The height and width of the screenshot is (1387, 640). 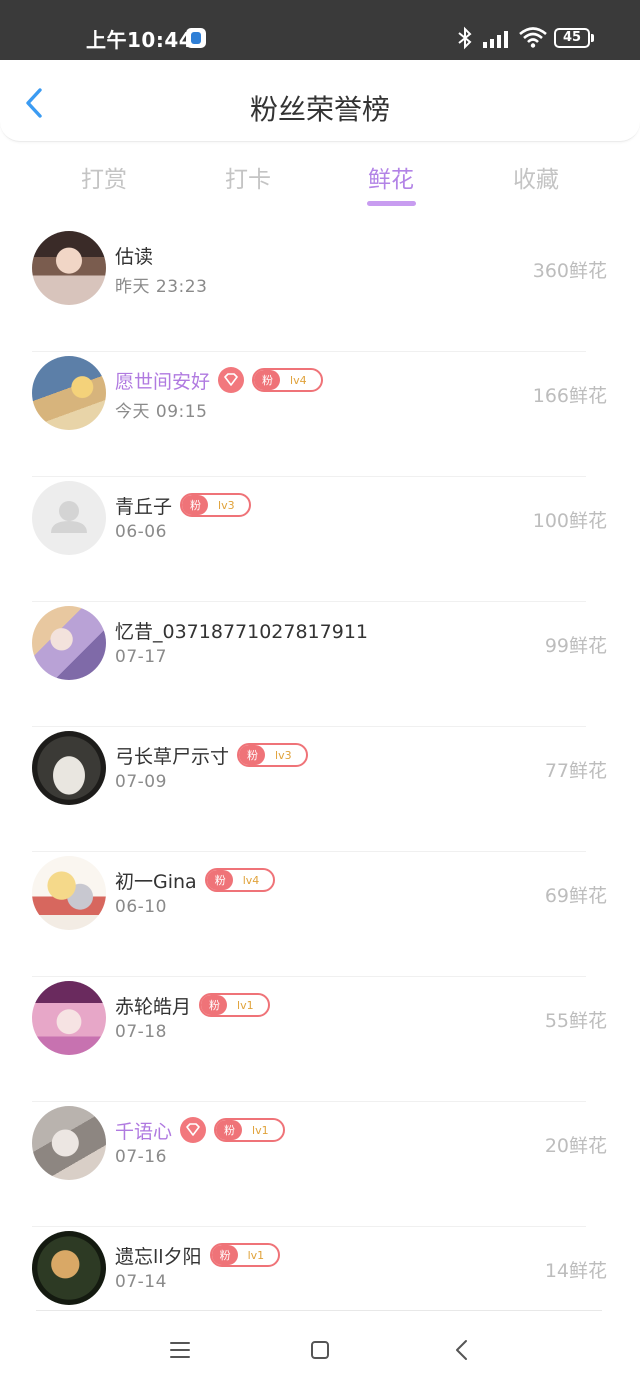 I want to click on system-navigation-bar, so click(x=320, y=1349).